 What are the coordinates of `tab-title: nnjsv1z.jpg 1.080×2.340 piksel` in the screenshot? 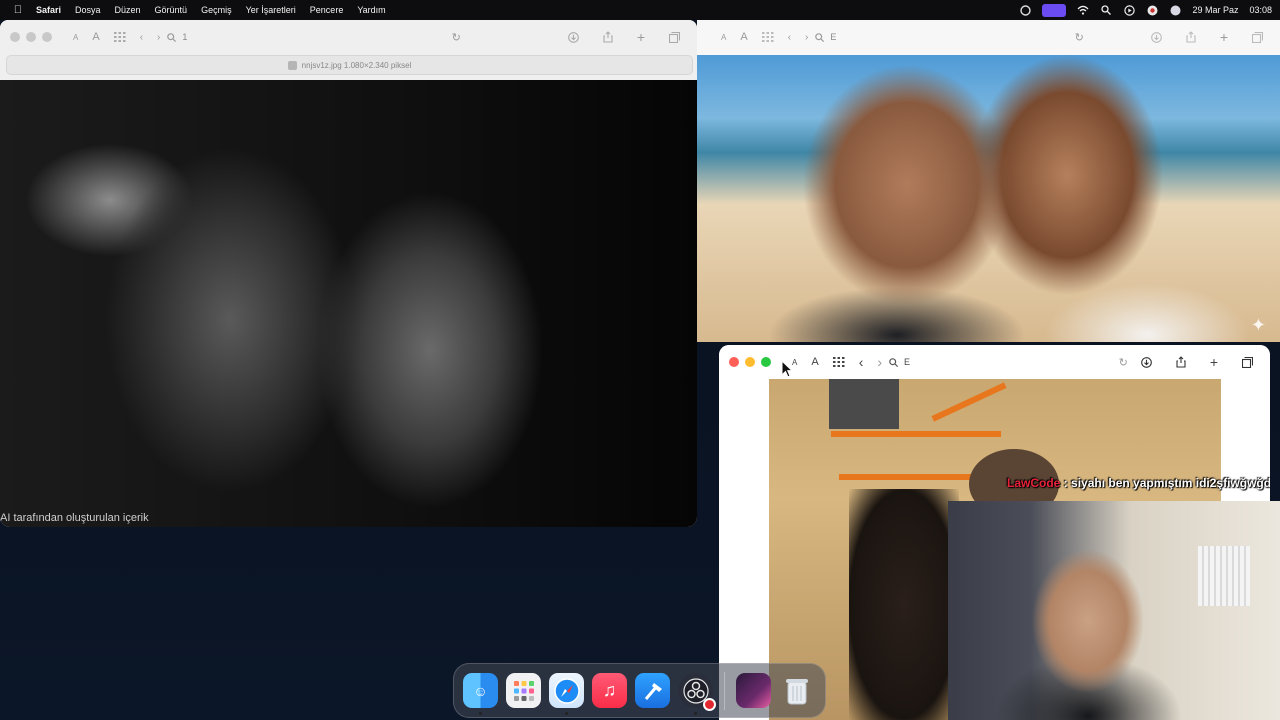 It's located at (356, 65).